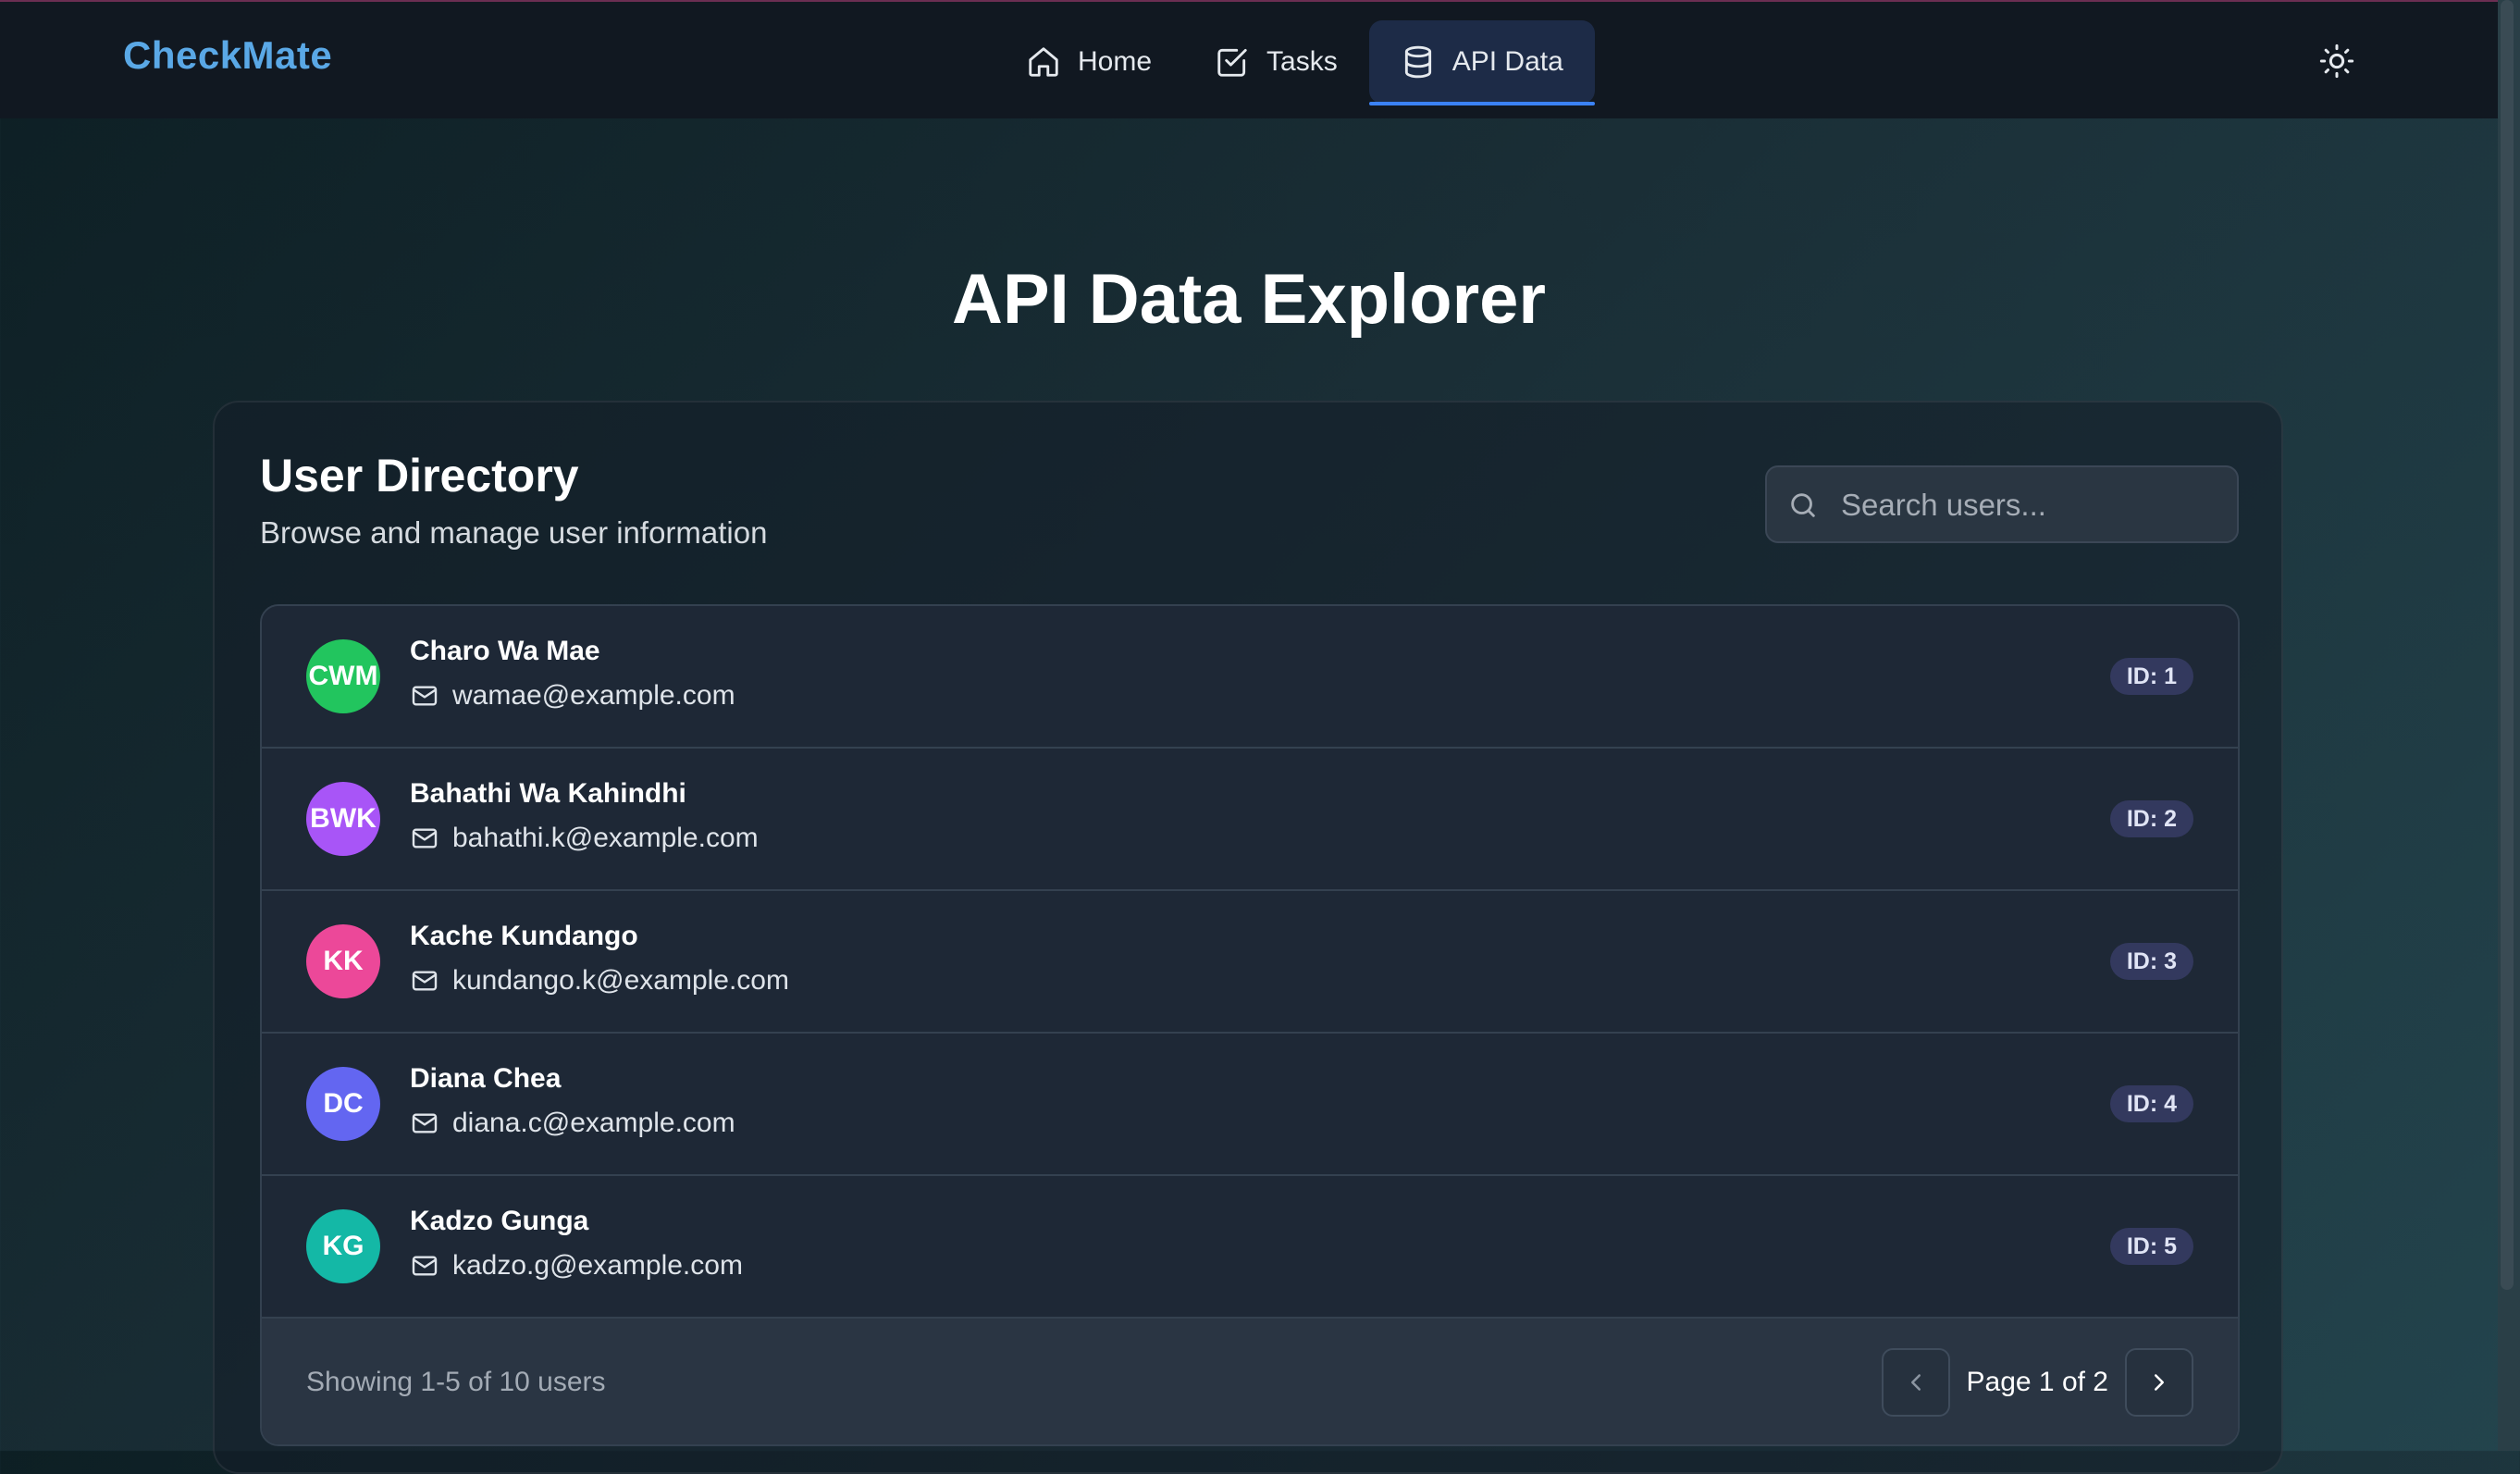 This screenshot has width=2520, height=1474. I want to click on nav-home-label: Home, so click(1115, 62).